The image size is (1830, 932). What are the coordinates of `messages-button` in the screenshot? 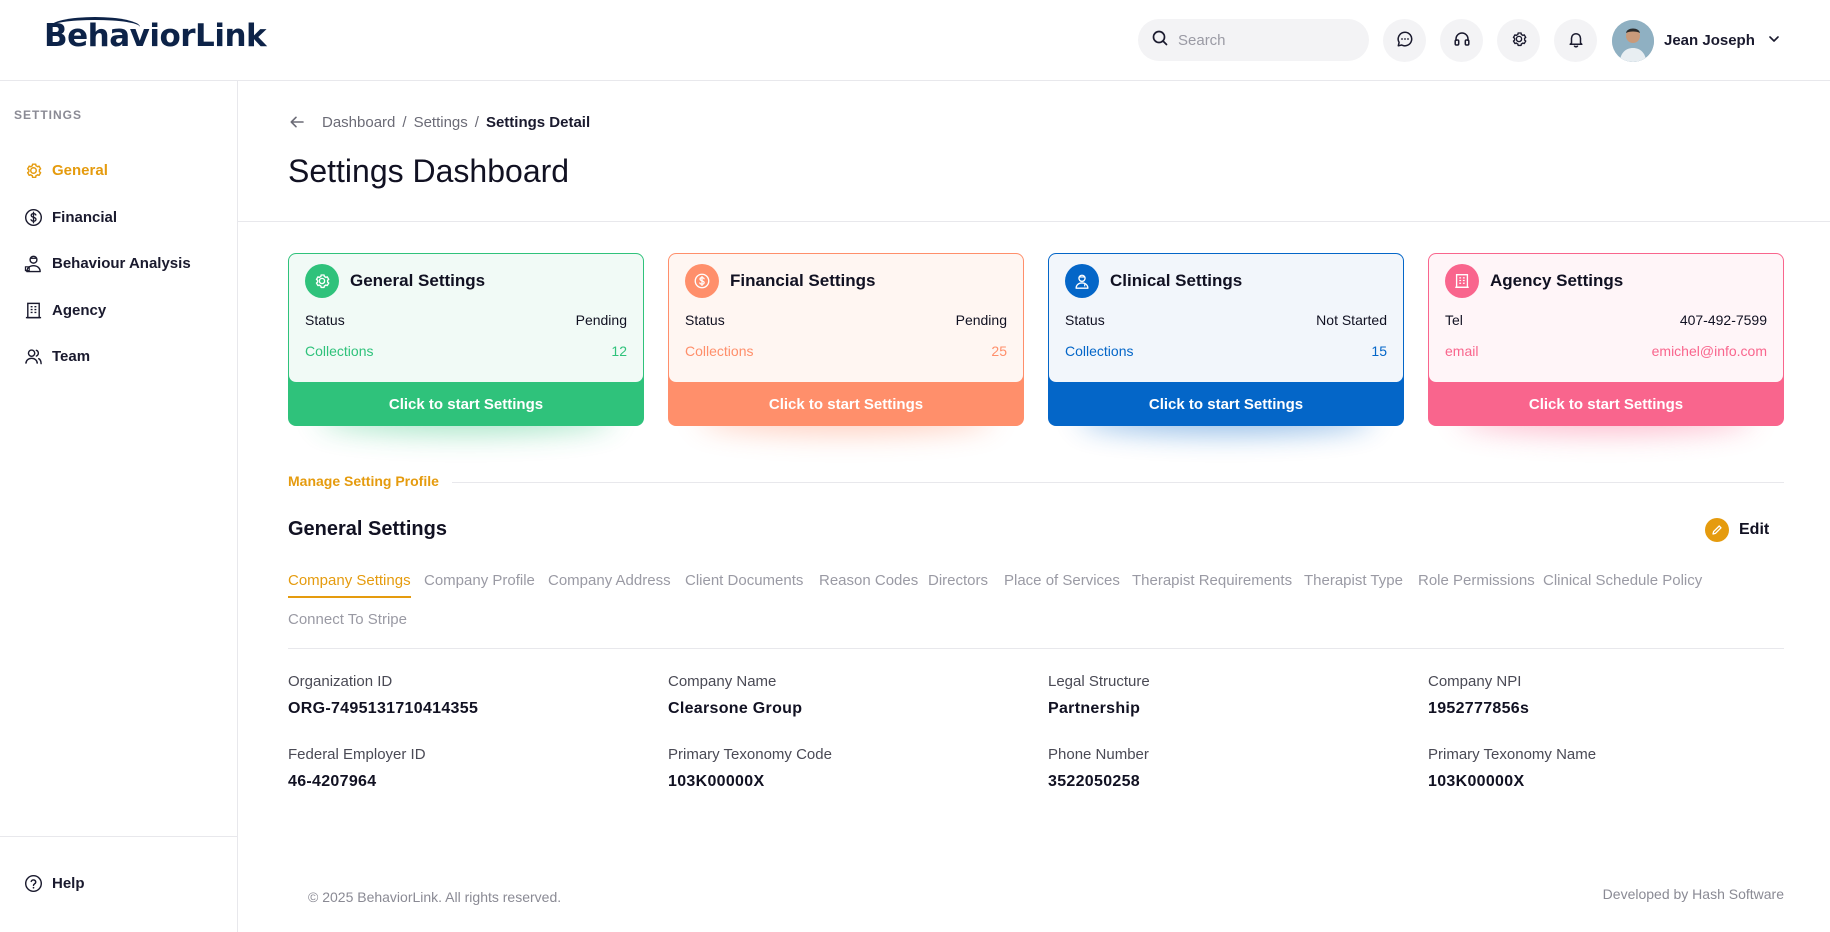 It's located at (1404, 40).